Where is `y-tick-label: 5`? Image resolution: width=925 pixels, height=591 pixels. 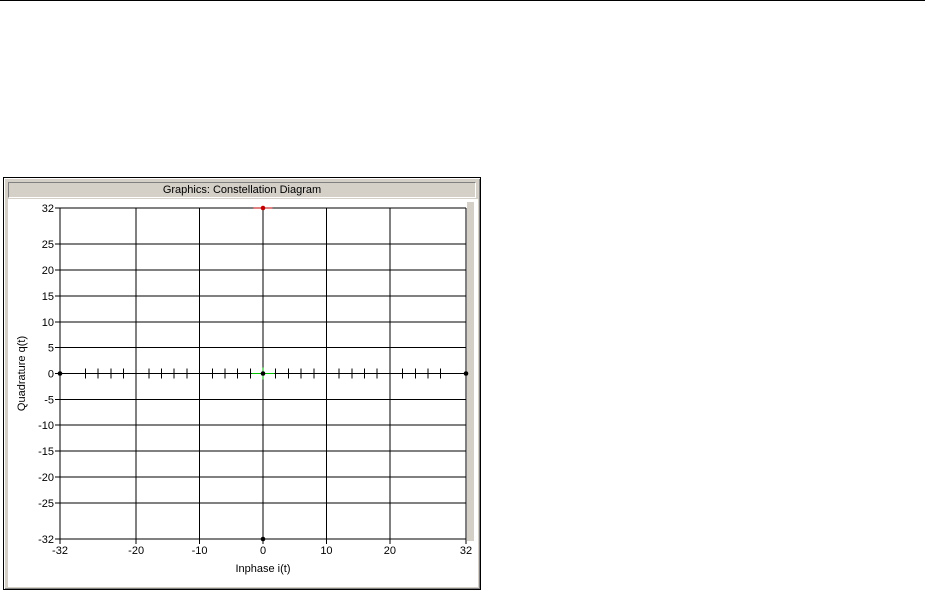
y-tick-label: 5 is located at coordinates (51, 349).